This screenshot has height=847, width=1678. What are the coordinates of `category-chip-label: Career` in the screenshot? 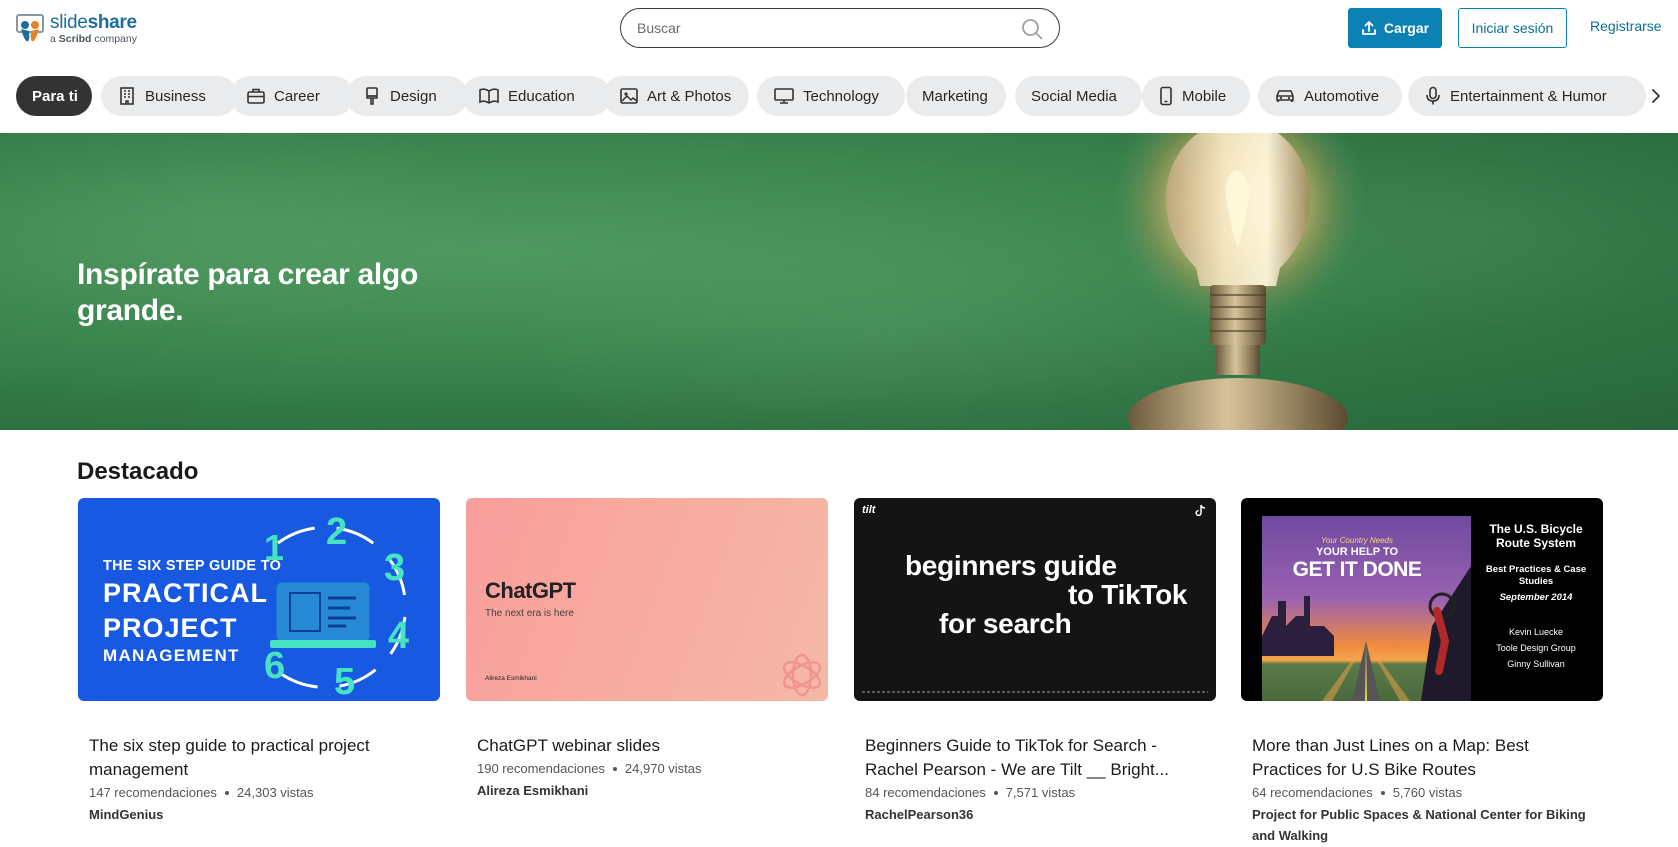 It's located at (297, 96).